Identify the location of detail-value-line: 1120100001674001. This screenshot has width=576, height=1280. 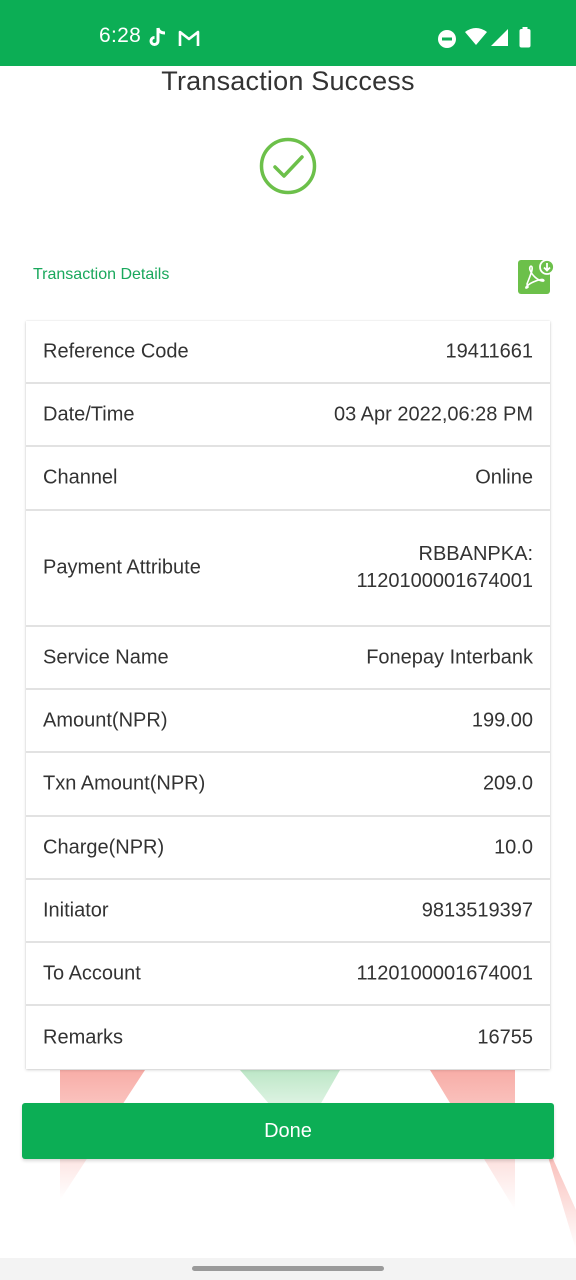
(444, 581).